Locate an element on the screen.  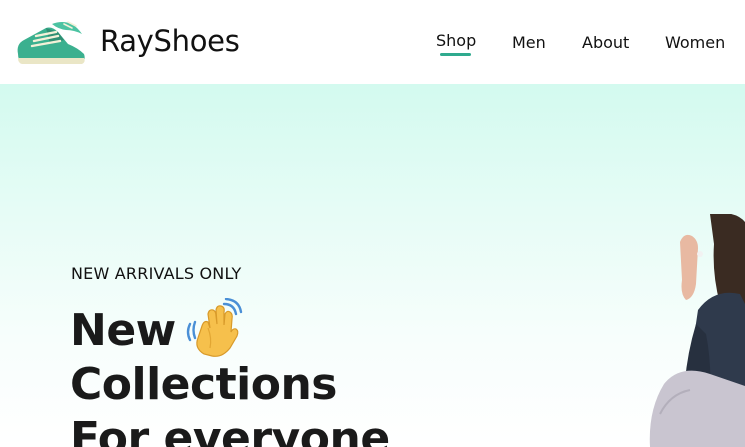
waving-hand-icon is located at coordinates (214, 327).